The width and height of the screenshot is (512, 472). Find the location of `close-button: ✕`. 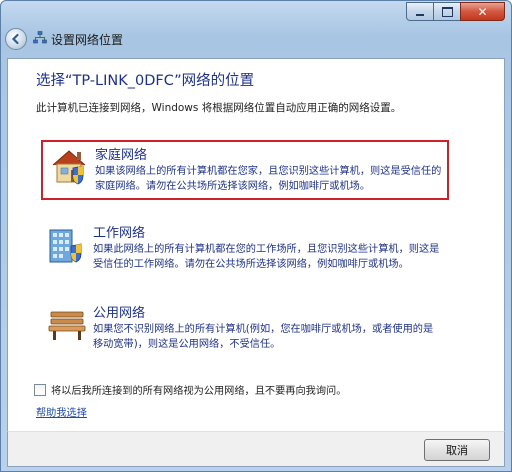

close-button: ✕ is located at coordinates (482, 11).